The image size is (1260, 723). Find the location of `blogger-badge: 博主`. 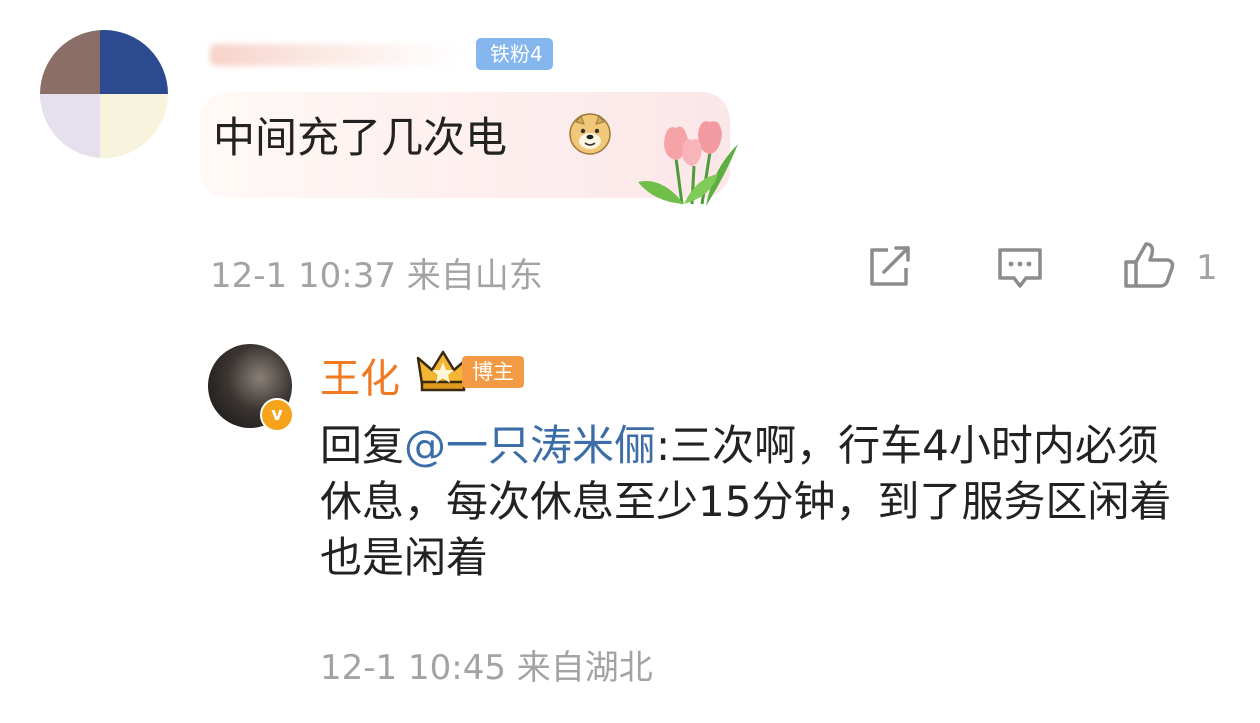

blogger-badge: 博主 is located at coordinates (493, 372).